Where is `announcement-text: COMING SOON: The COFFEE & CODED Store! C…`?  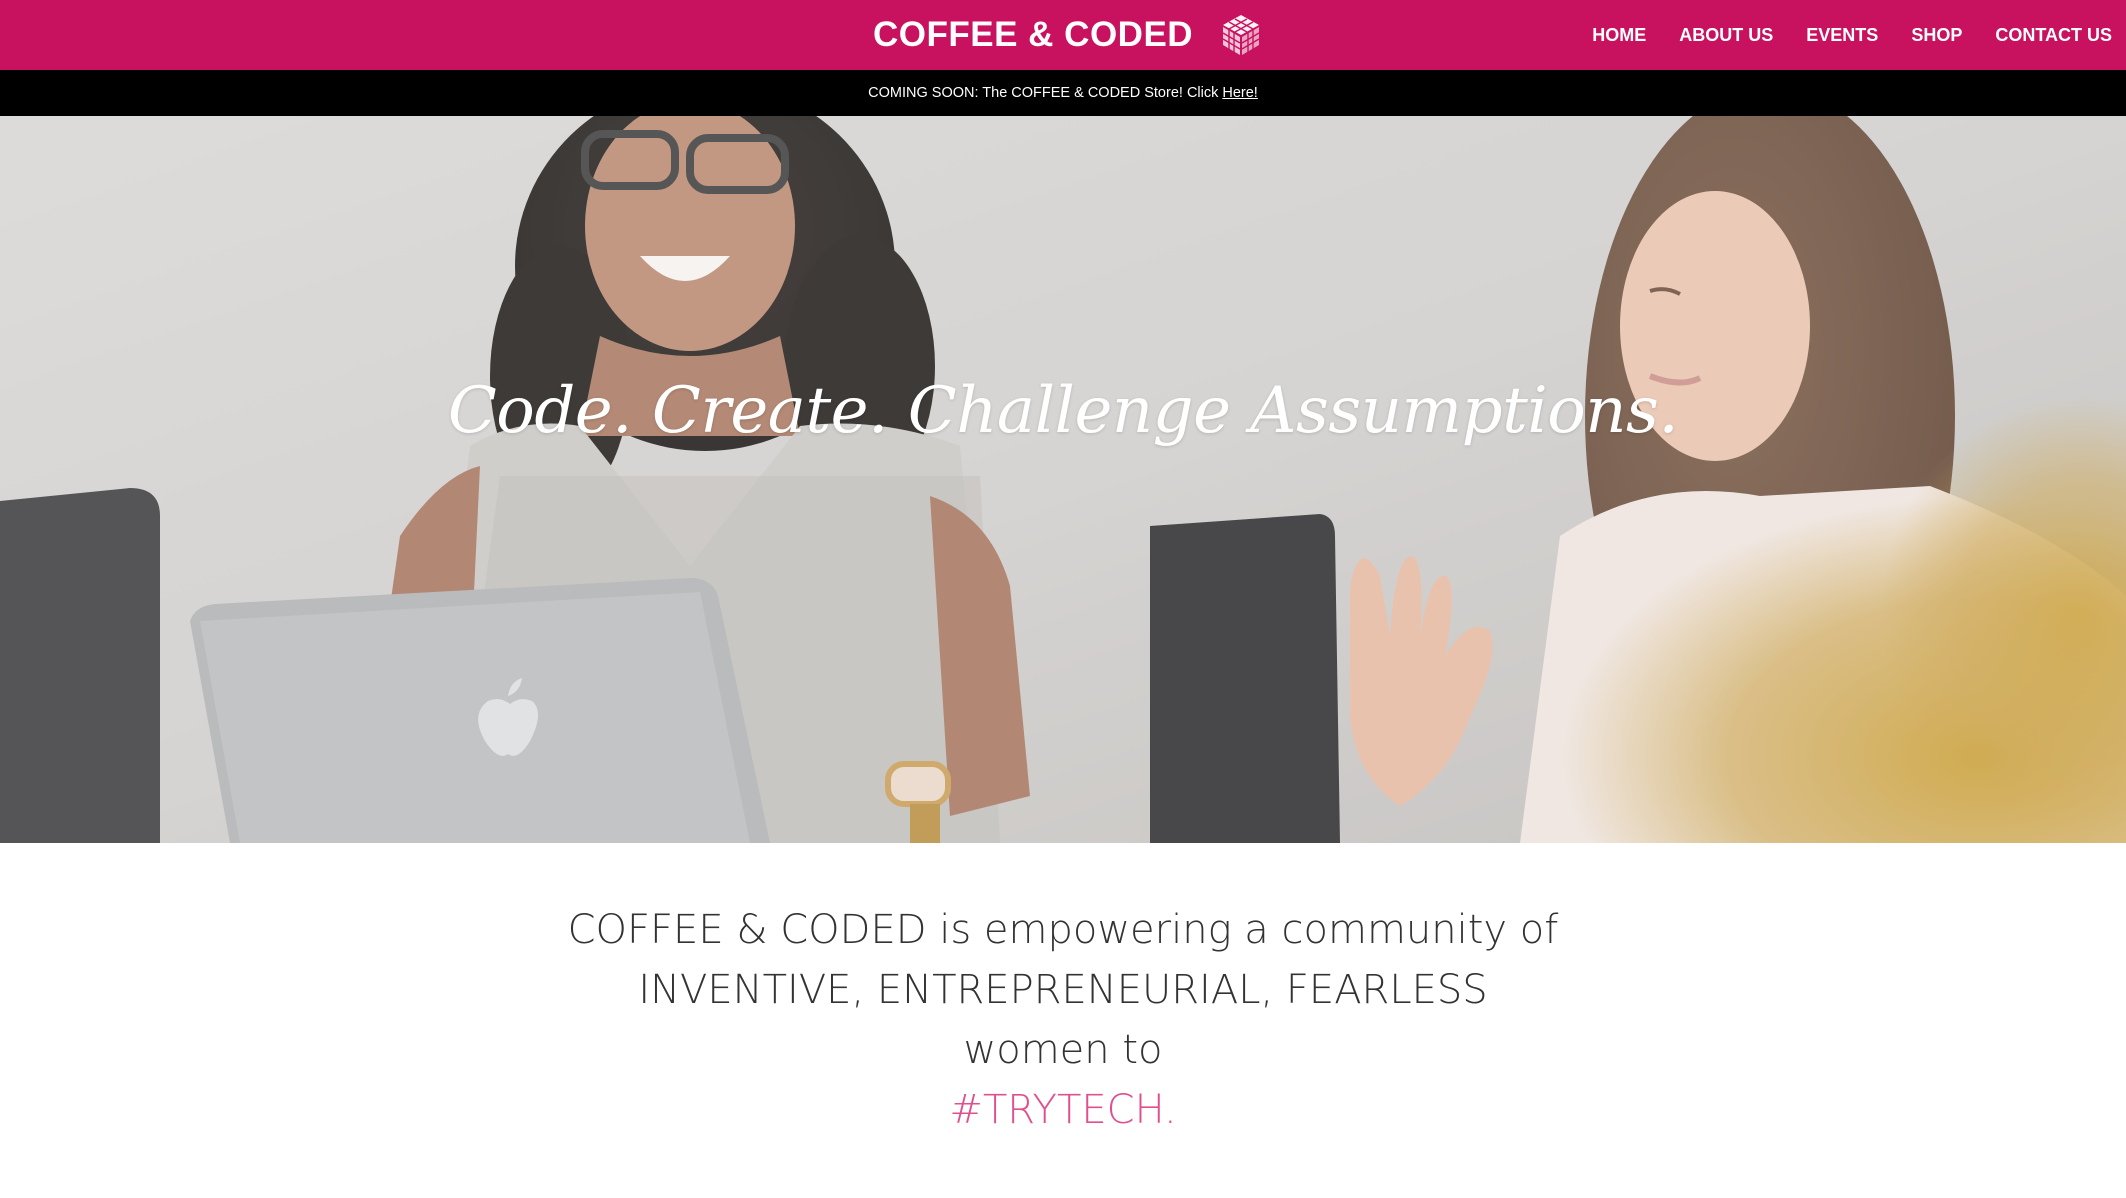
announcement-text: COMING SOON: The COFFEE & CODED Store! C… is located at coordinates (1043, 93).